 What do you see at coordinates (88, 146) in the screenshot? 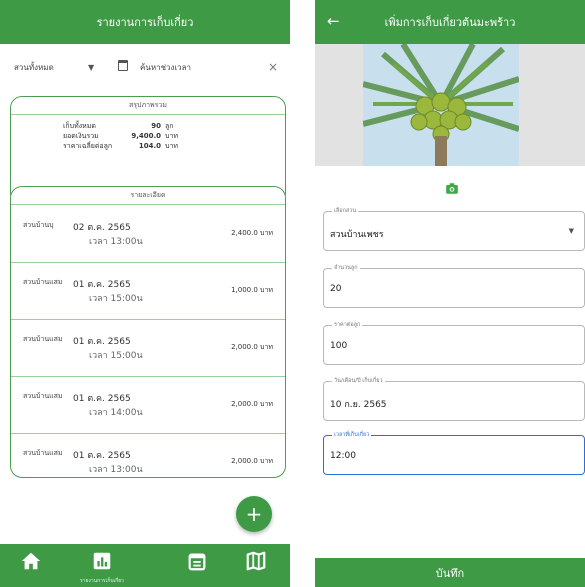
I see `summary-label: ราคาเฉลี่ยต่อลูก` at bounding box center [88, 146].